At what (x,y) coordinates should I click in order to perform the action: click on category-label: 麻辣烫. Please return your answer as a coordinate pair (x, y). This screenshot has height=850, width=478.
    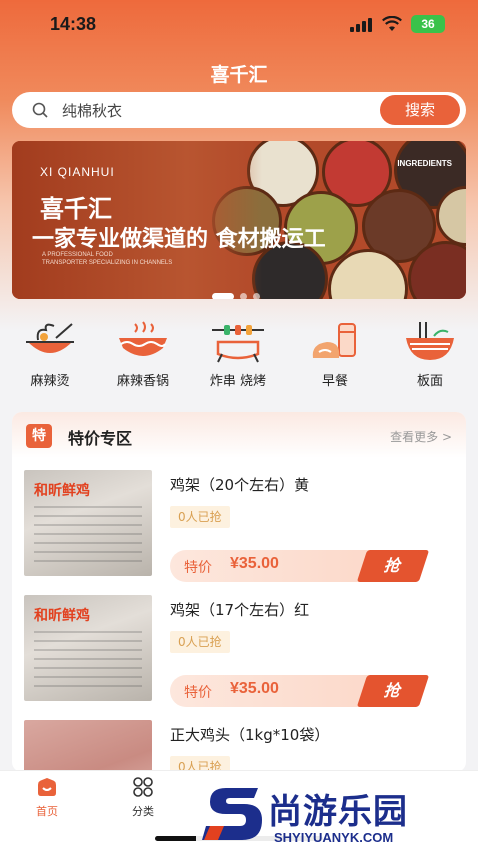
    Looking at the image, I should click on (50, 381).